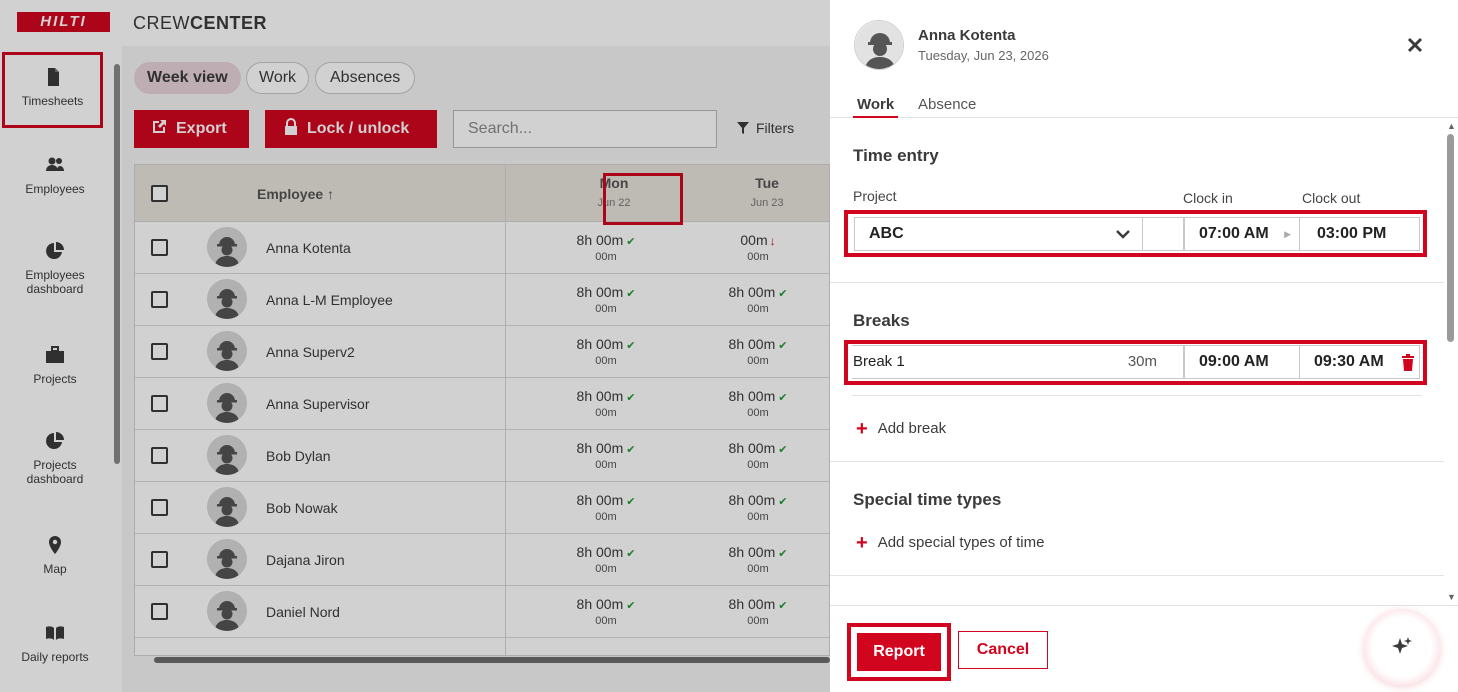 Image resolution: width=1458 pixels, height=692 pixels. I want to click on drawer-tabs: Work Absence, so click(1144, 106).